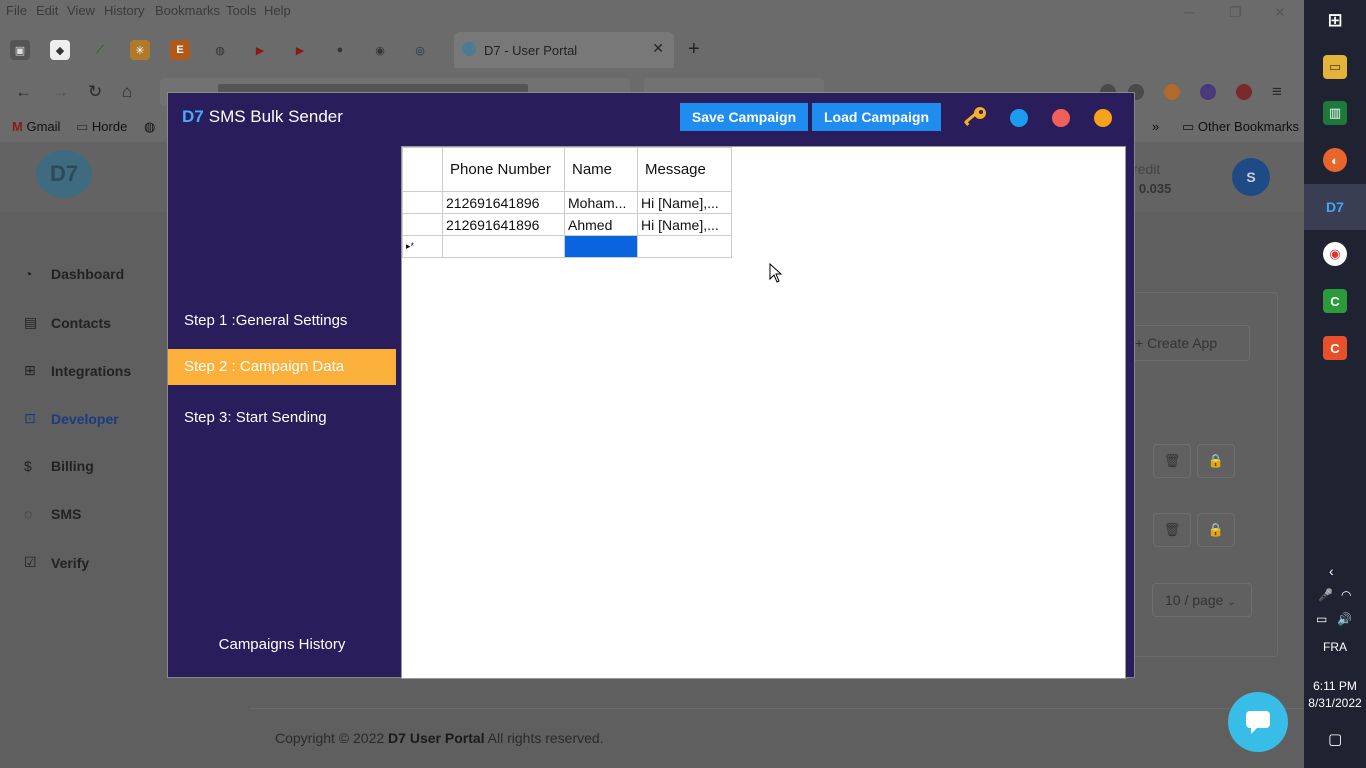 The image size is (1366, 768). Describe the element at coordinates (30, 562) in the screenshot. I see `verify-icon: ☑` at that location.